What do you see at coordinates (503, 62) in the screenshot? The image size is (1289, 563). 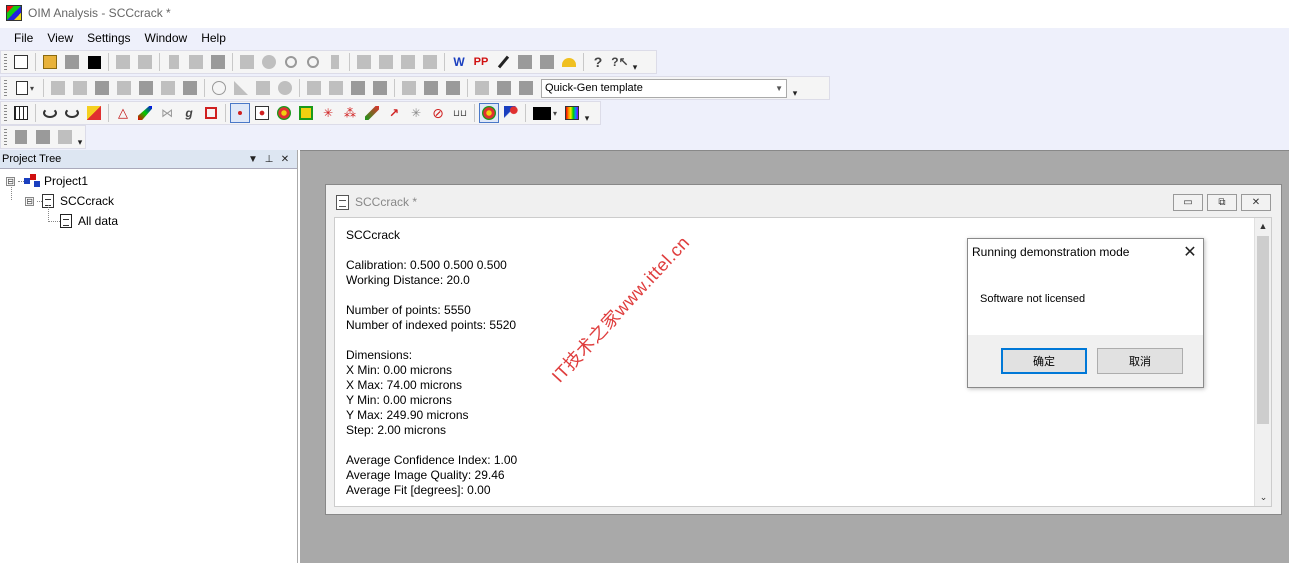 I see `wand-button` at bounding box center [503, 62].